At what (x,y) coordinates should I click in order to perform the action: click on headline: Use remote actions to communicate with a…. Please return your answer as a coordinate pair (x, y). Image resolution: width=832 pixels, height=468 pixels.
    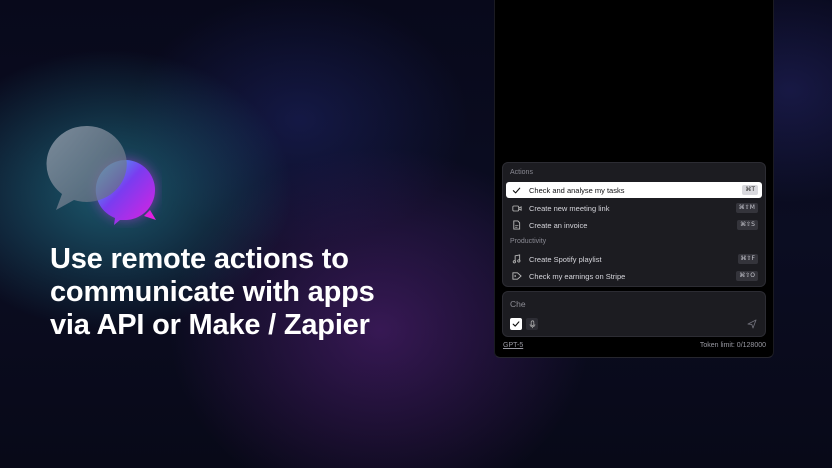
    Looking at the image, I should click on (212, 292).